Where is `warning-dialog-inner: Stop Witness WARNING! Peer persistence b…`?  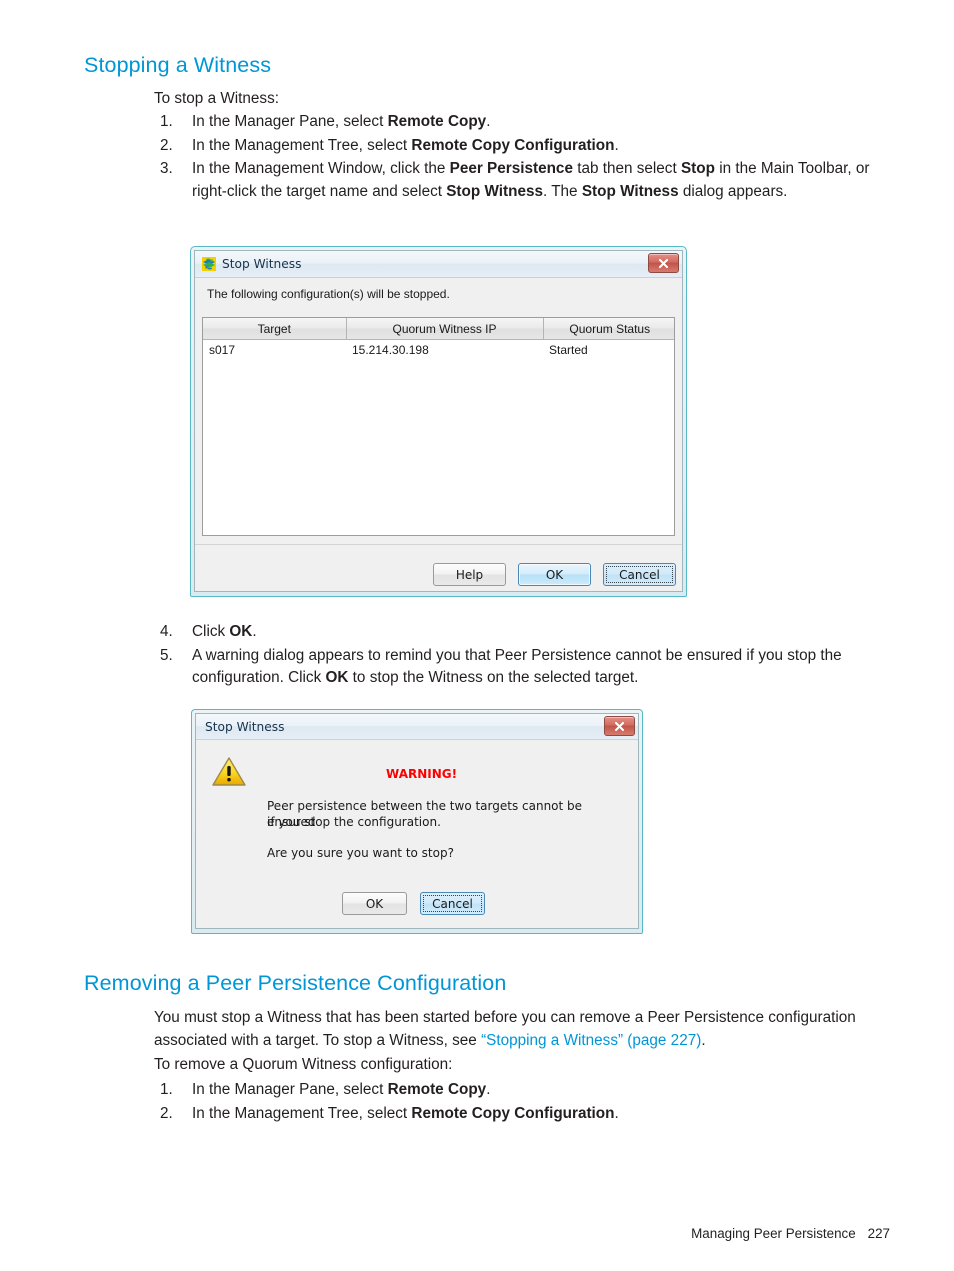
warning-dialog-inner: Stop Witness WARNING! Peer persistence b… is located at coordinates (417, 821).